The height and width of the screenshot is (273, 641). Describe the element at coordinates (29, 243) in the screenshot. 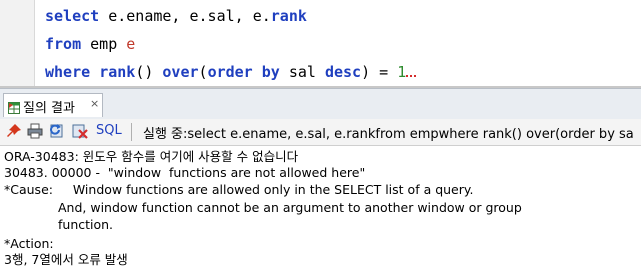

I see `output-line: *Action:` at that location.